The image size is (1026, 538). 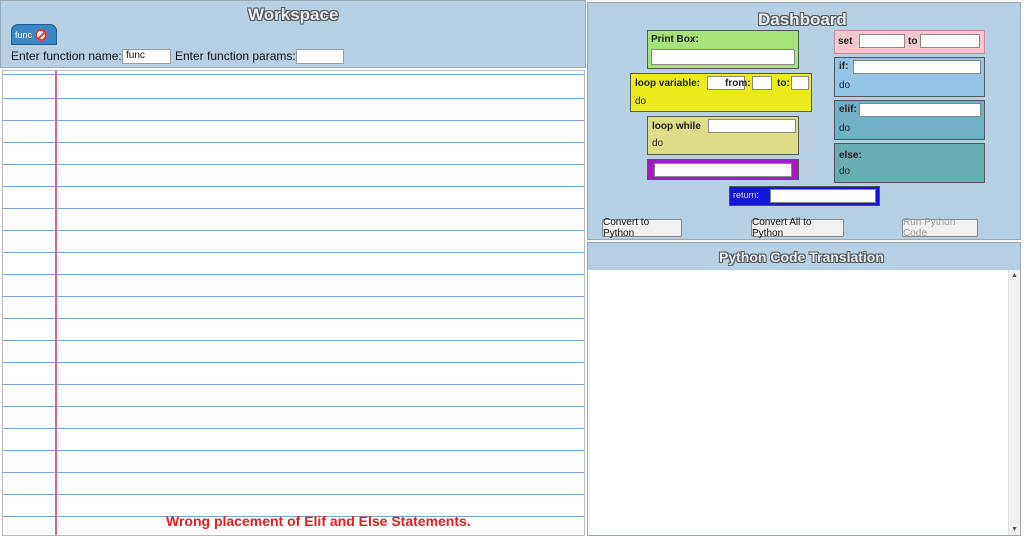 I want to click on scroll-down-icon: ▼, so click(x=1014, y=529).